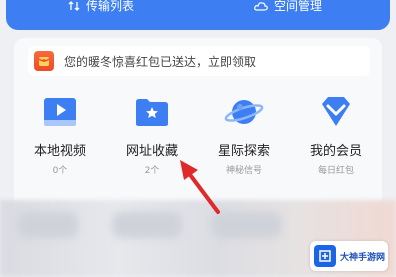 The width and height of the screenshot is (396, 277). I want to click on watermark-text: 大神手游网, so click(363, 257).